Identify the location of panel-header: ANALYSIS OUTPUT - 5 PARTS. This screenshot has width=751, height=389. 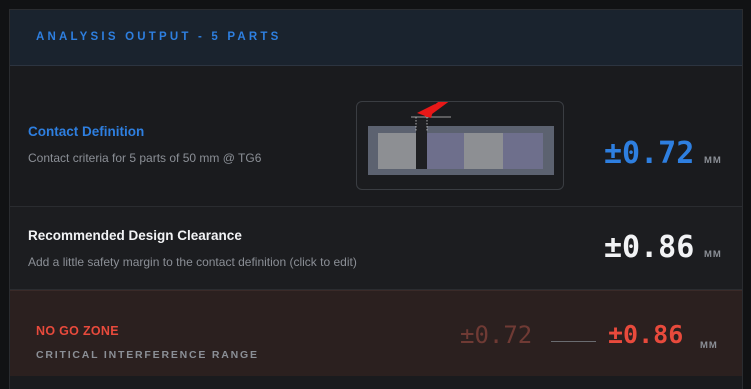
(376, 38).